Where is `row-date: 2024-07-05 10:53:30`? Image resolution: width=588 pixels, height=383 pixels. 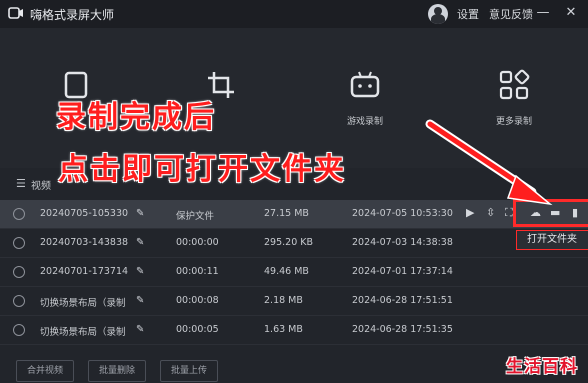
row-date: 2024-07-05 10:53:30 is located at coordinates (402, 213).